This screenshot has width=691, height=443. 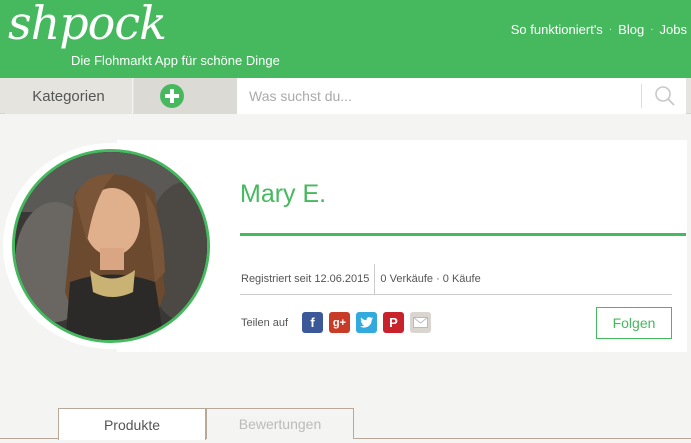 What do you see at coordinates (456, 294) in the screenshot?
I see `stats-divider-line` at bounding box center [456, 294].